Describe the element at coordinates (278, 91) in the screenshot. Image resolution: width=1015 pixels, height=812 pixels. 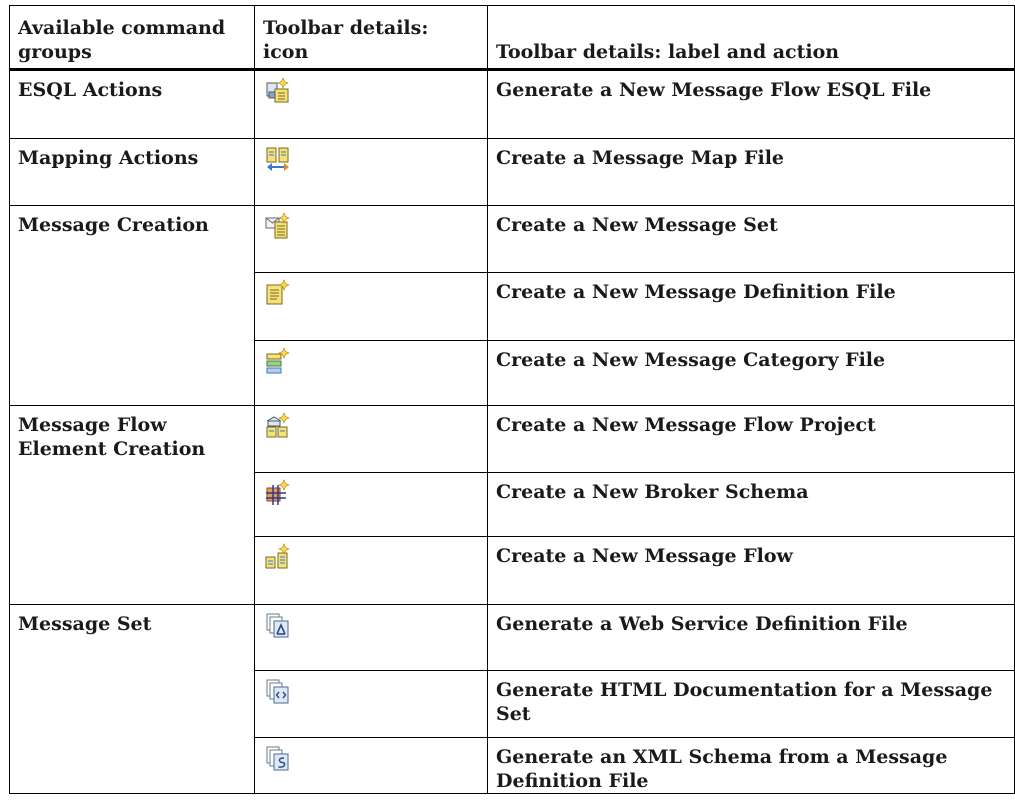
I see `esql-file-icon` at that location.